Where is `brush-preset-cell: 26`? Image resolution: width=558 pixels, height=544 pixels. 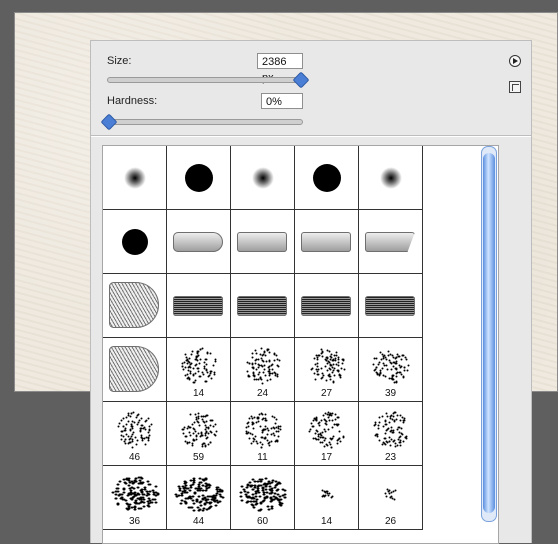 brush-preset-cell: 26 is located at coordinates (391, 498).